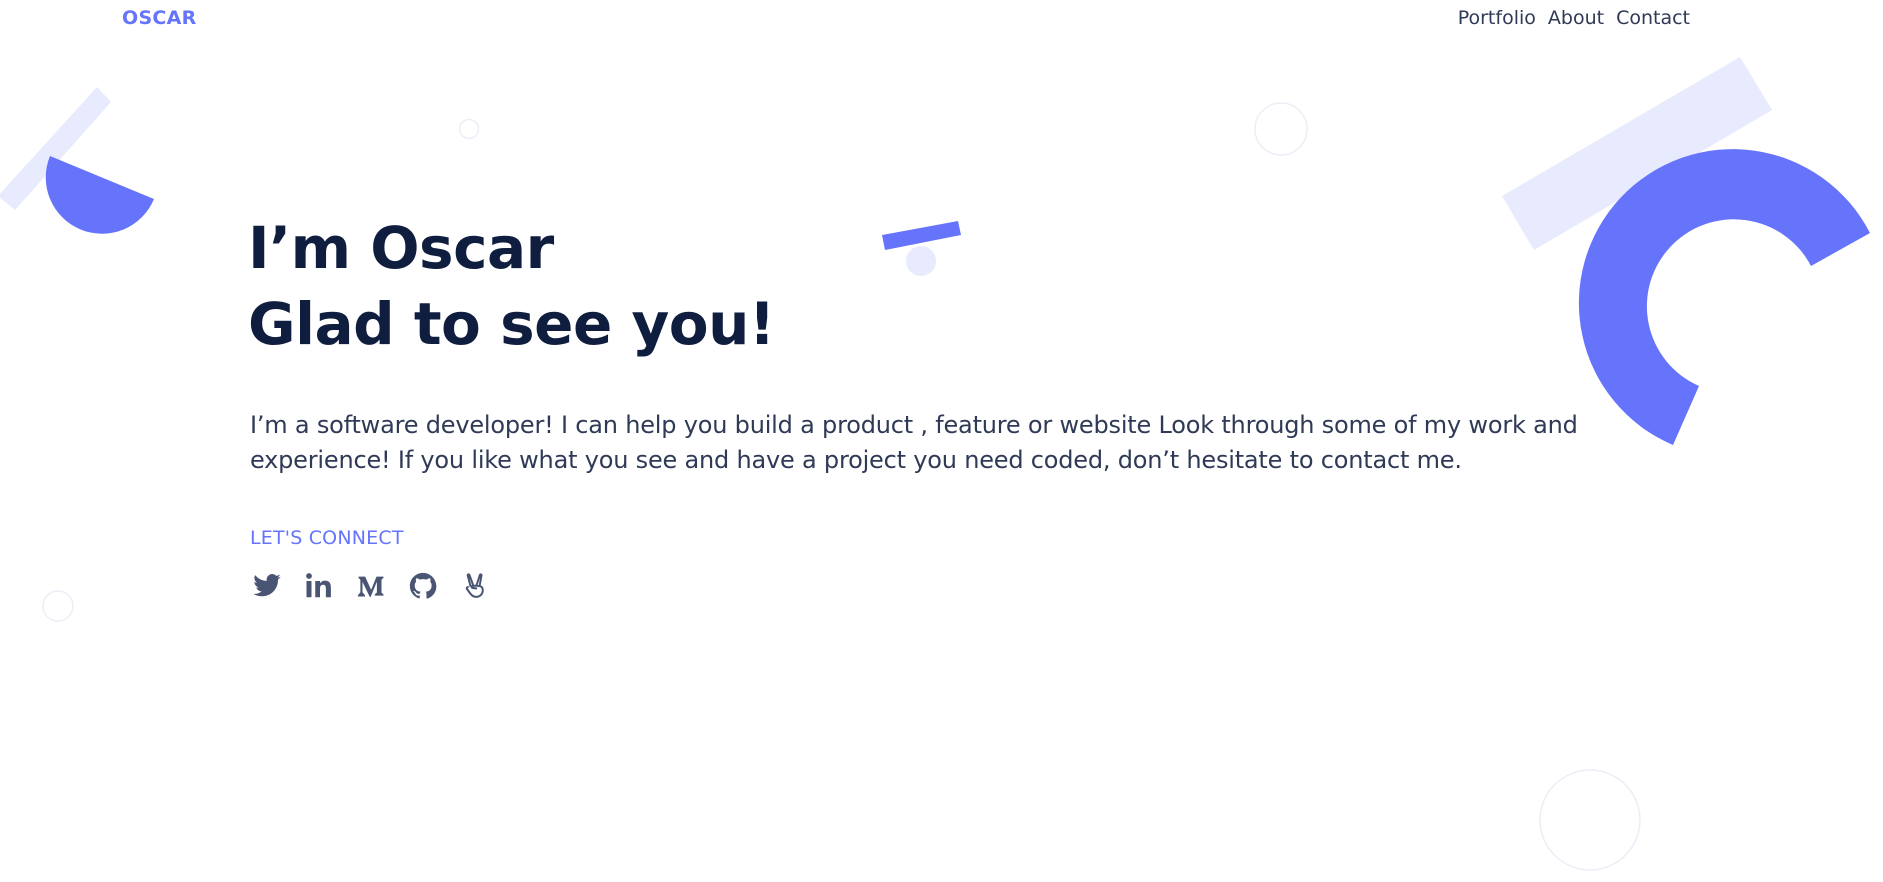 The height and width of the screenshot is (882, 1883). I want to click on twitter-link, so click(267, 586).